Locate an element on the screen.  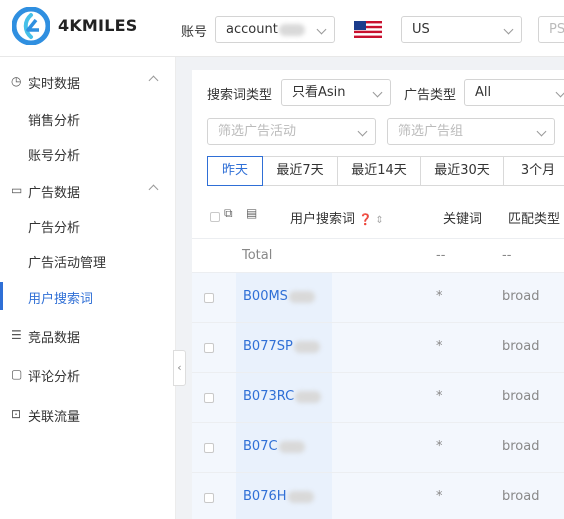
sidebar-item-search-terms: 用户搜索词 is located at coordinates (88, 296).